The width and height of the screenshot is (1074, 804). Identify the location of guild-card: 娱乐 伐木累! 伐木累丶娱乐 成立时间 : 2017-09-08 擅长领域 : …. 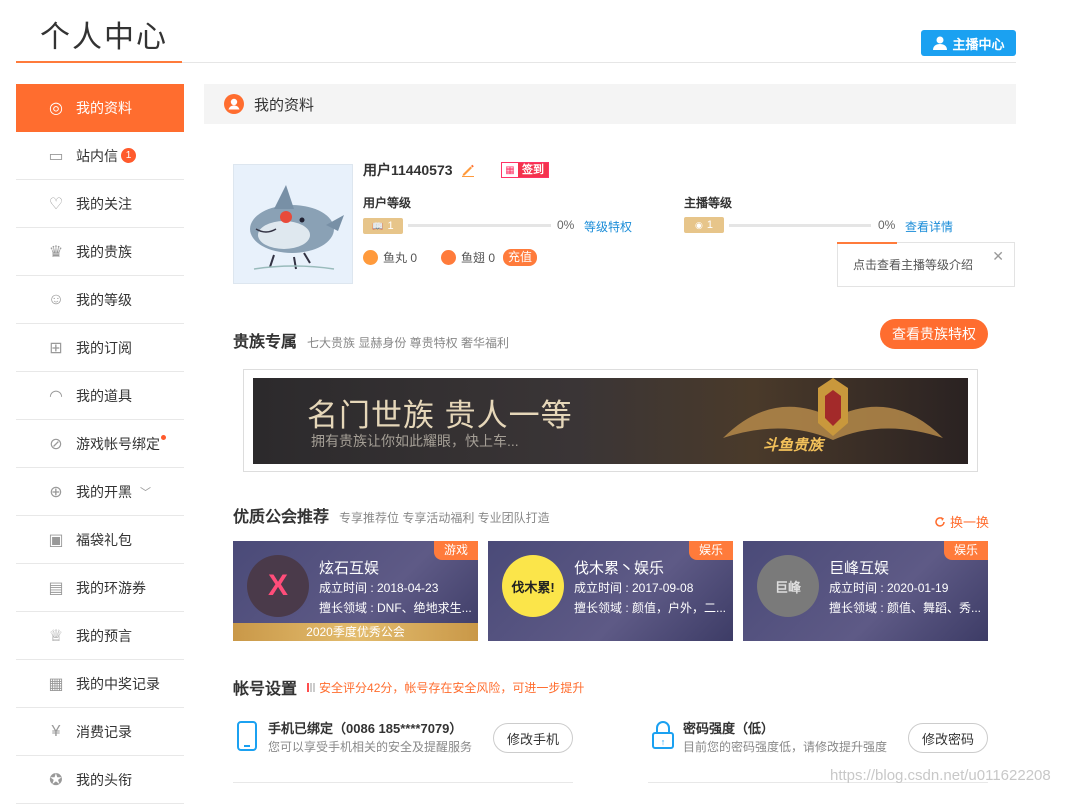
(610, 591).